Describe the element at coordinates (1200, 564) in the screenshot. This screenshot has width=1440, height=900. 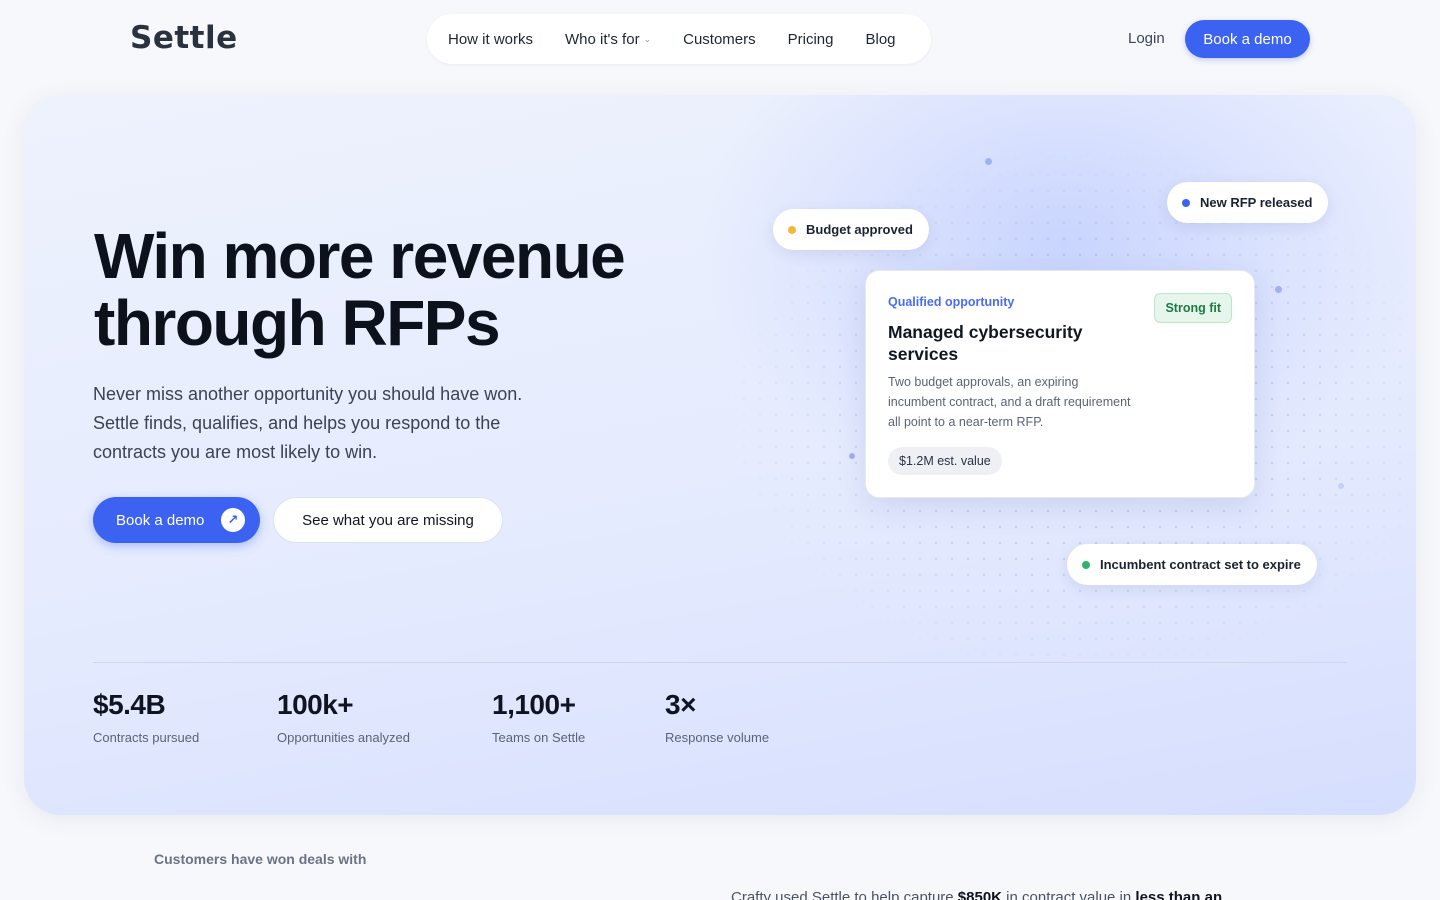
I see `chip-label: Incumbent contract set to expire` at that location.